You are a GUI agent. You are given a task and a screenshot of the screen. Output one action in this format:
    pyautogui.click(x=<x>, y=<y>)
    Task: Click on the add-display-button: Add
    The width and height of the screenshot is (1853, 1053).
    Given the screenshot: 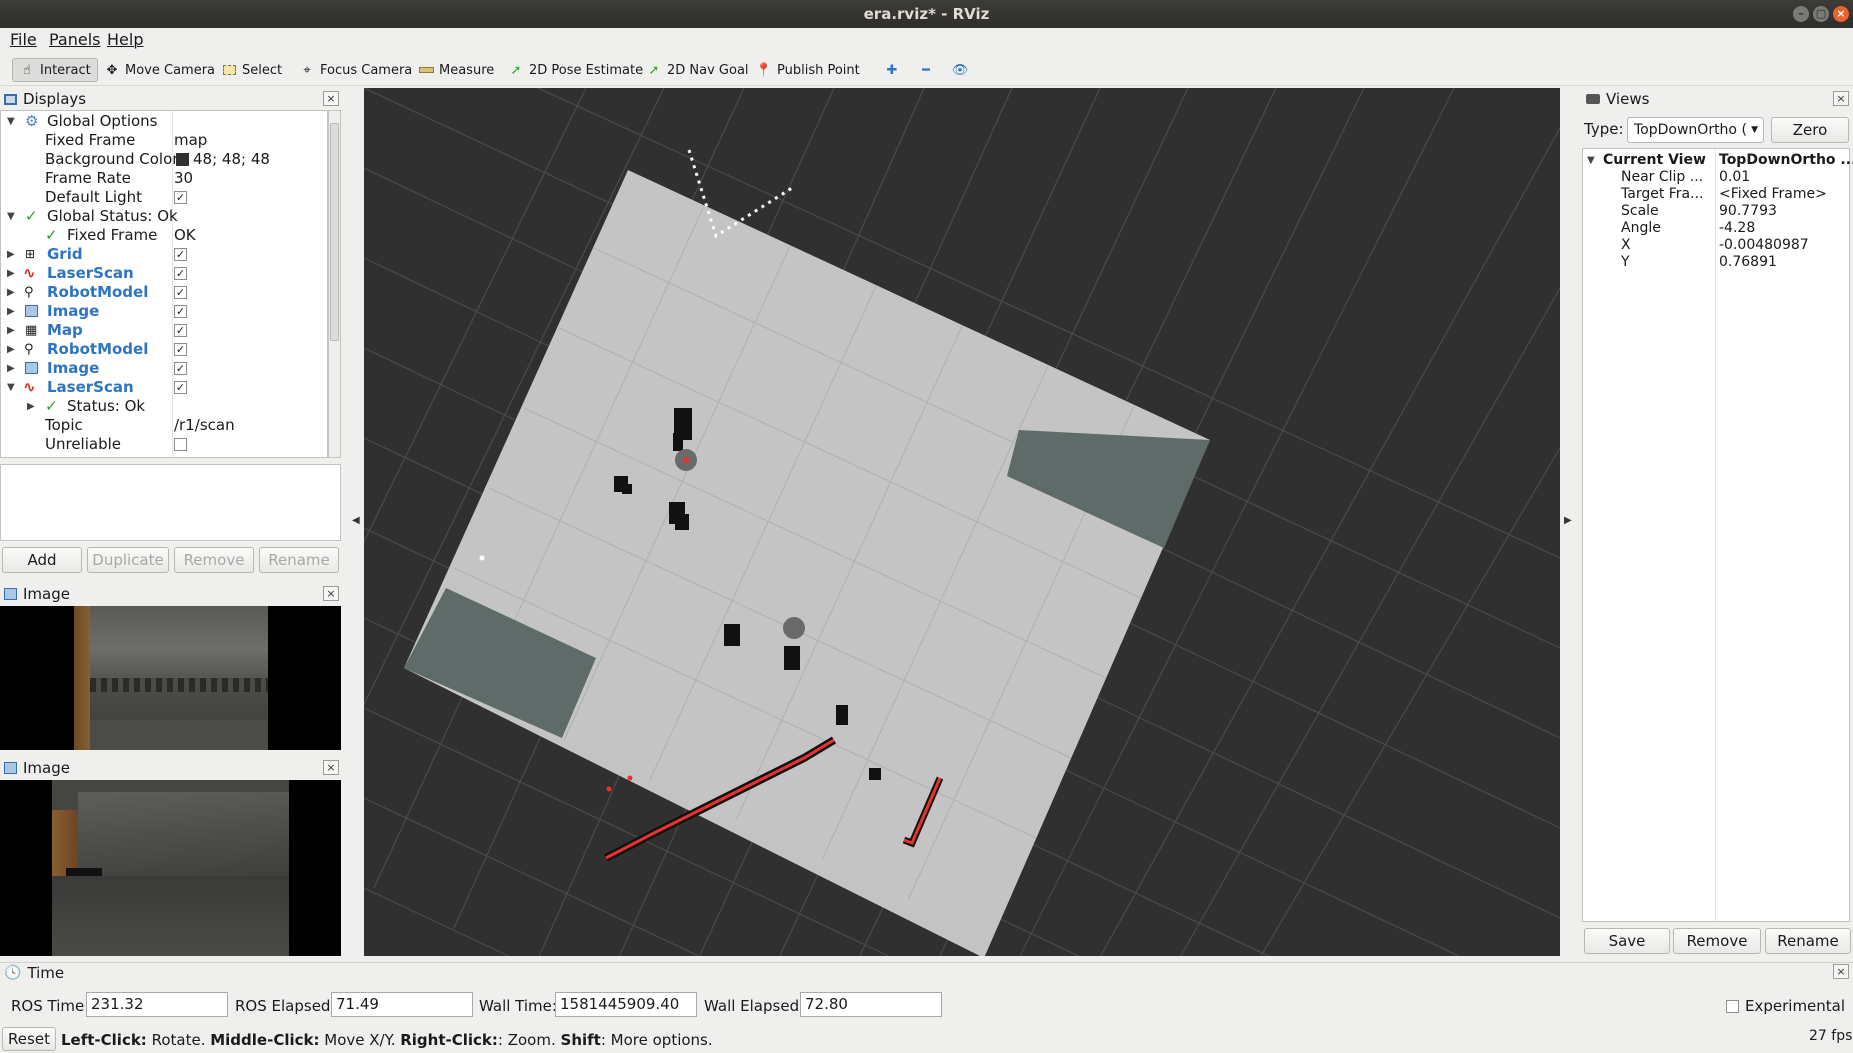 What is the action you would take?
    pyautogui.click(x=42, y=560)
    